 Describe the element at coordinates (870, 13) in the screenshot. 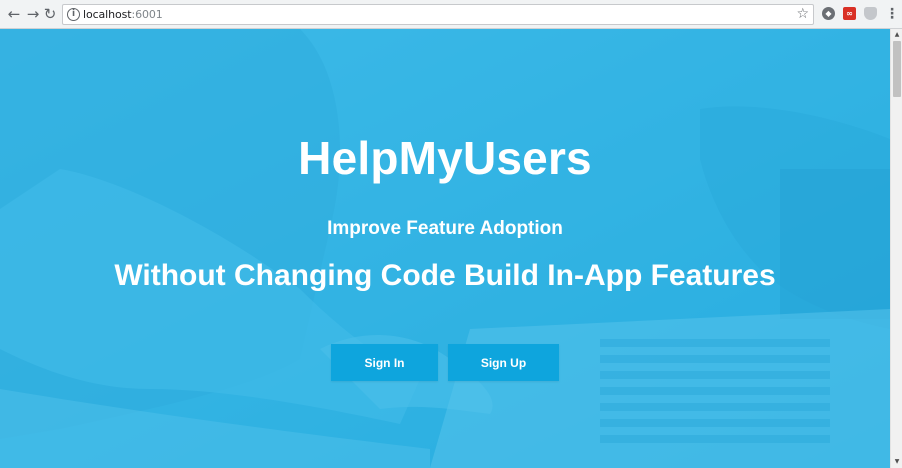

I see `shield-icon` at that location.